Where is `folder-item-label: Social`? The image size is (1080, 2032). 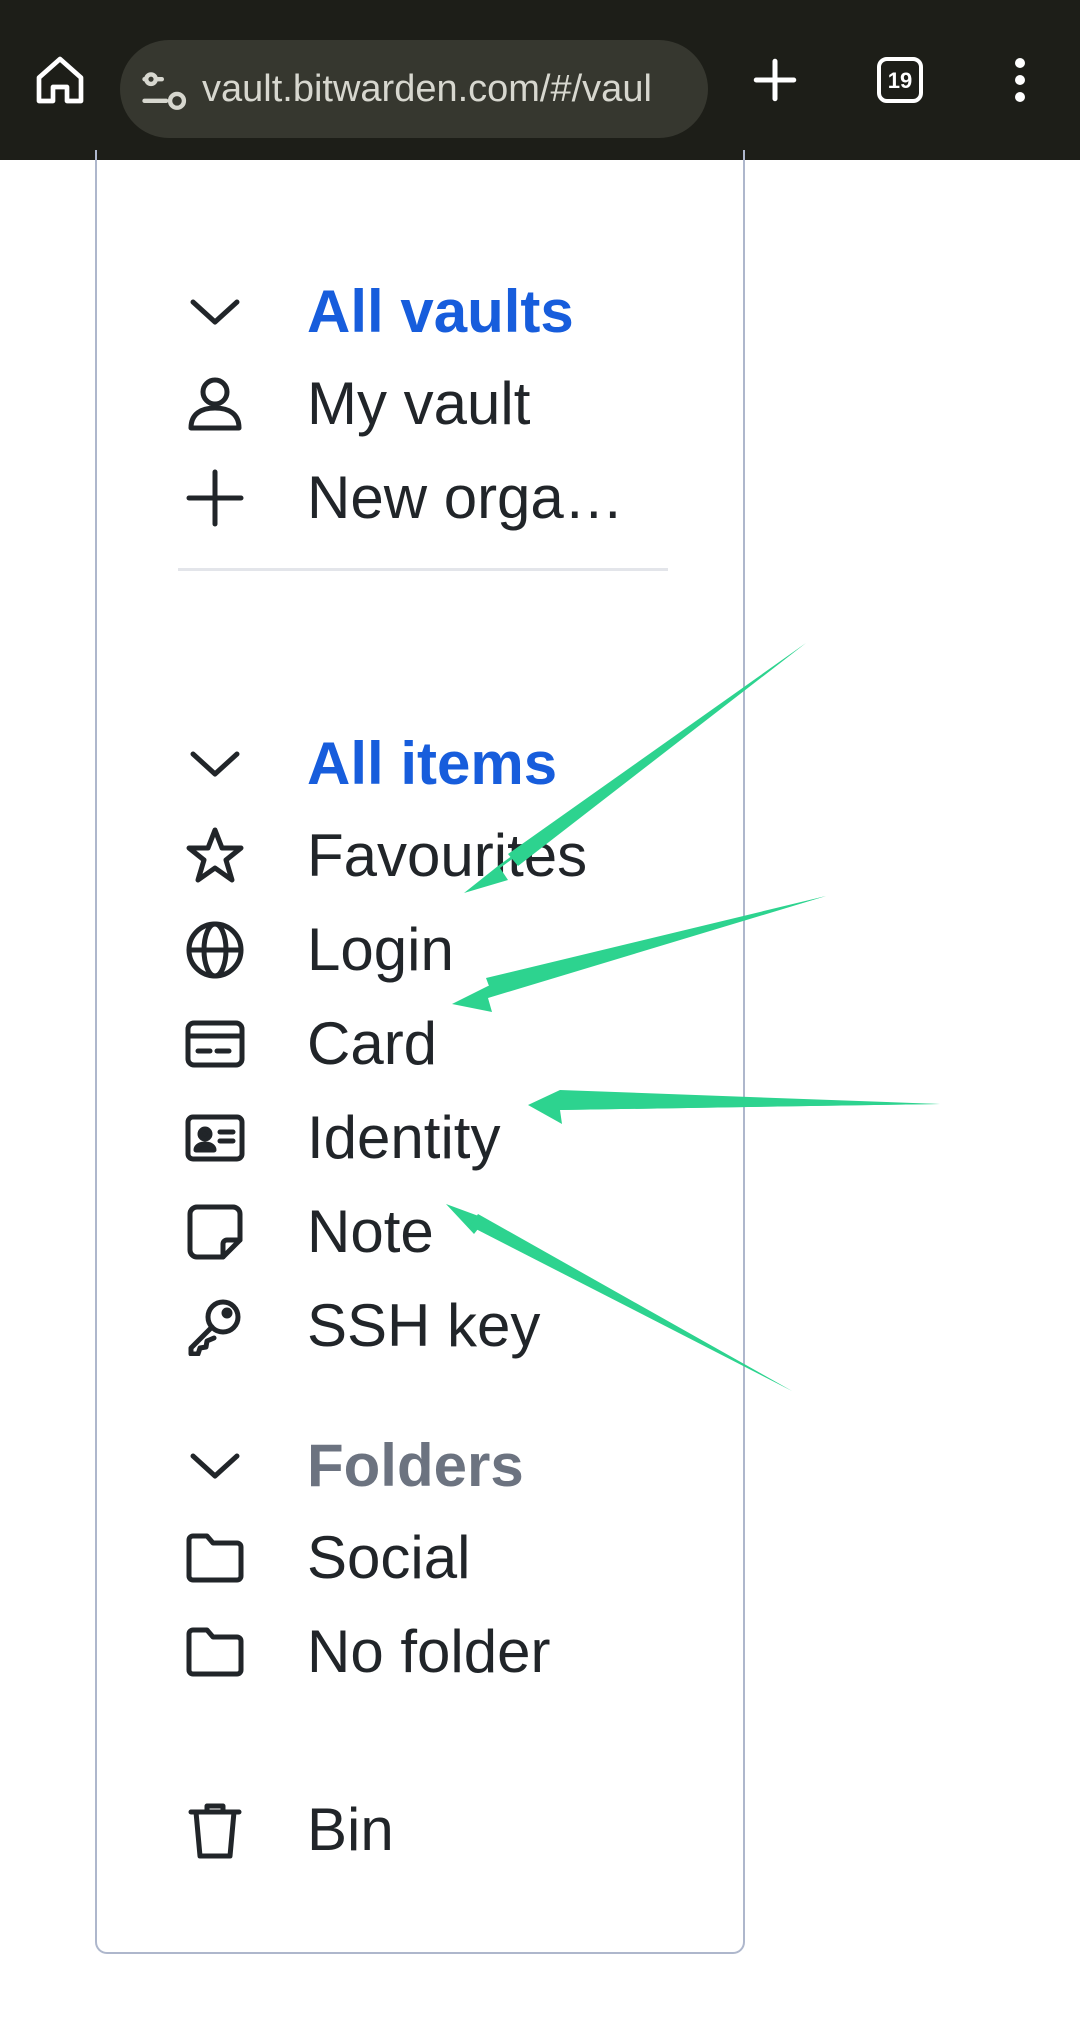 folder-item-label: Social is located at coordinates (389, 1557).